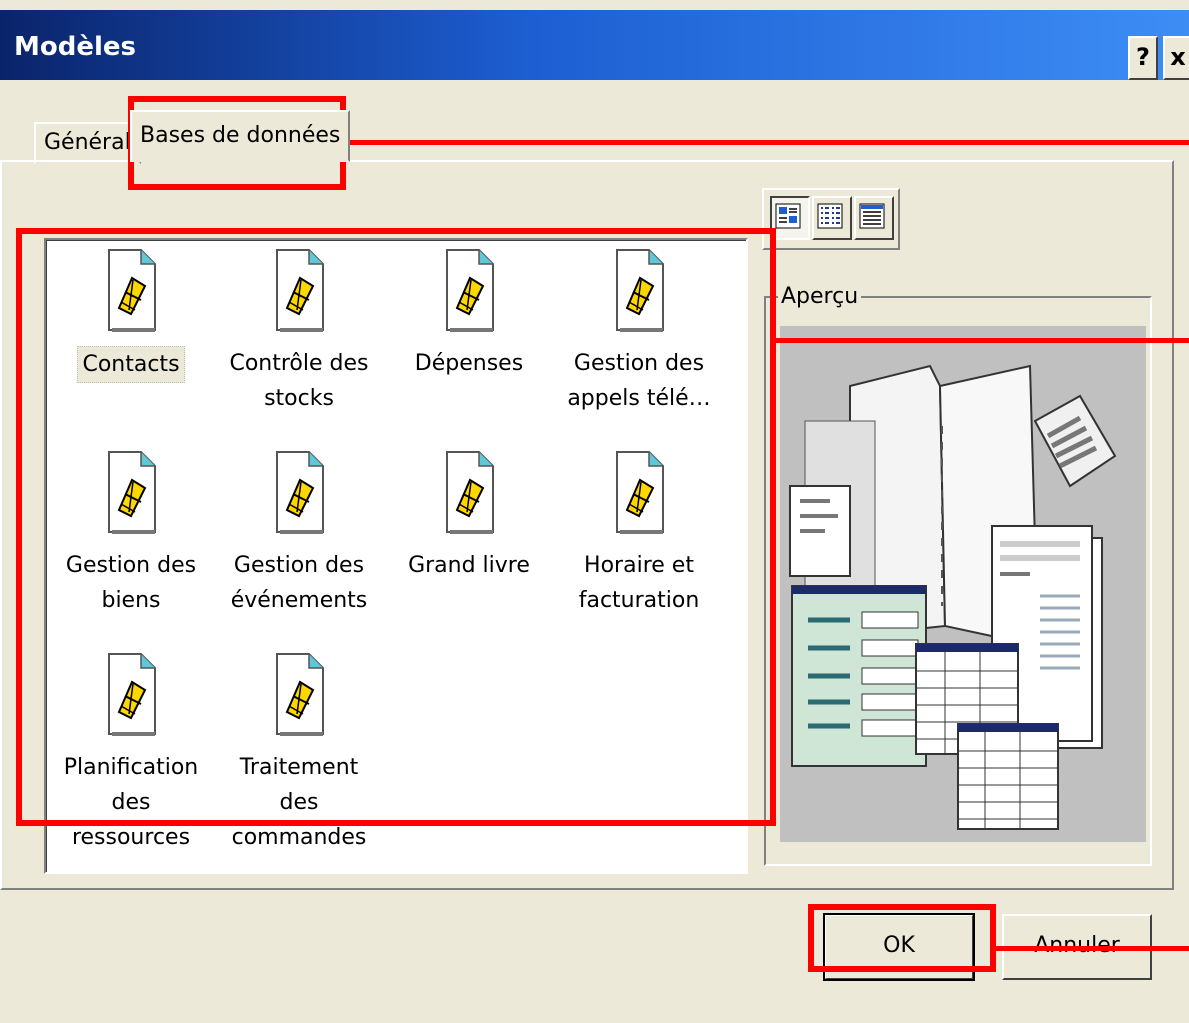  Describe the element at coordinates (820, 296) in the screenshot. I see `preview-label: Aperçu` at that location.